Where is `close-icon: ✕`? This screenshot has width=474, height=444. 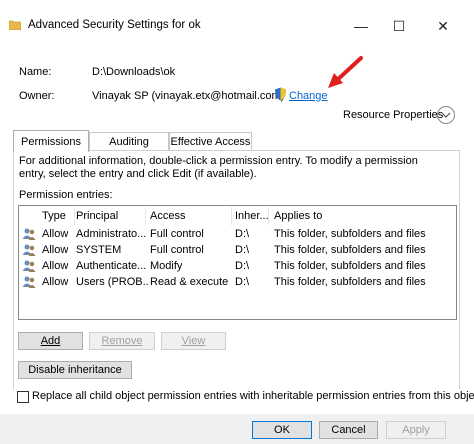
close-icon: ✕ is located at coordinates (443, 25).